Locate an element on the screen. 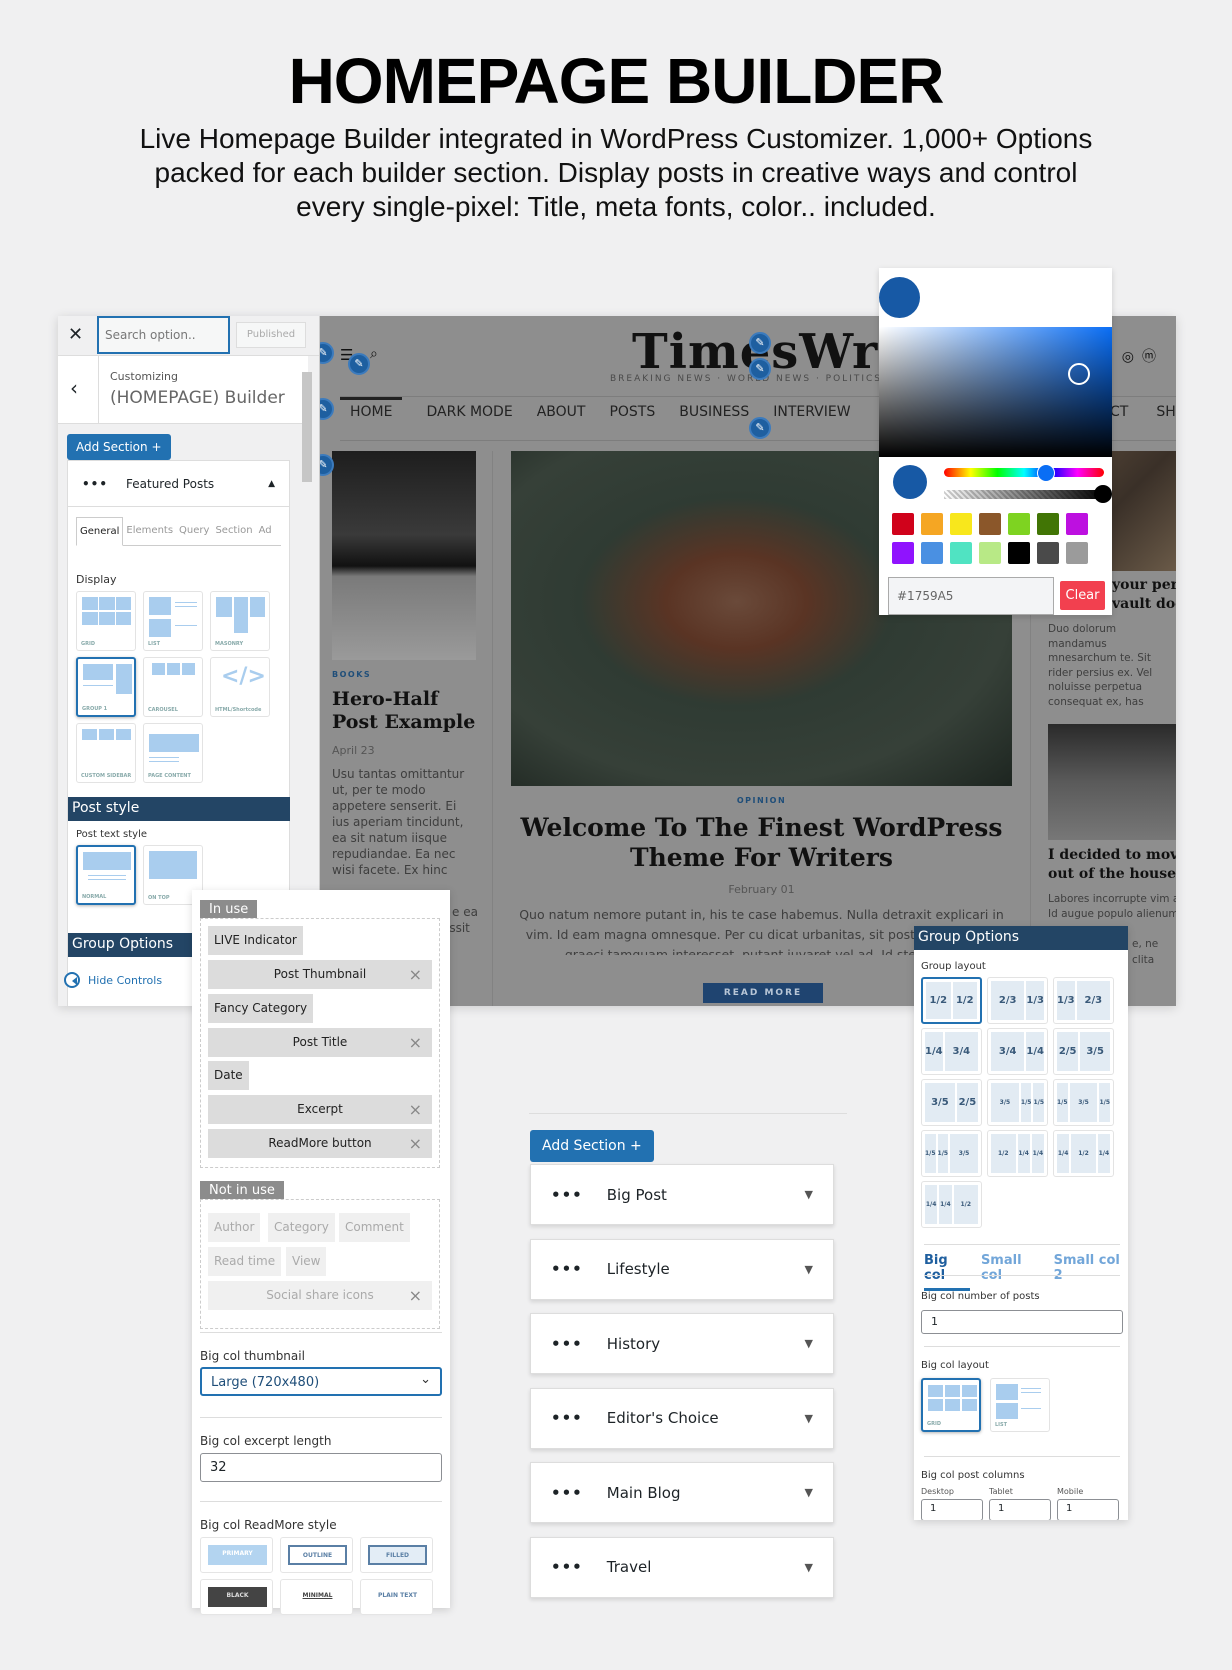  tab-small-col-2: Small col 2 is located at coordinates (1091, 1272).